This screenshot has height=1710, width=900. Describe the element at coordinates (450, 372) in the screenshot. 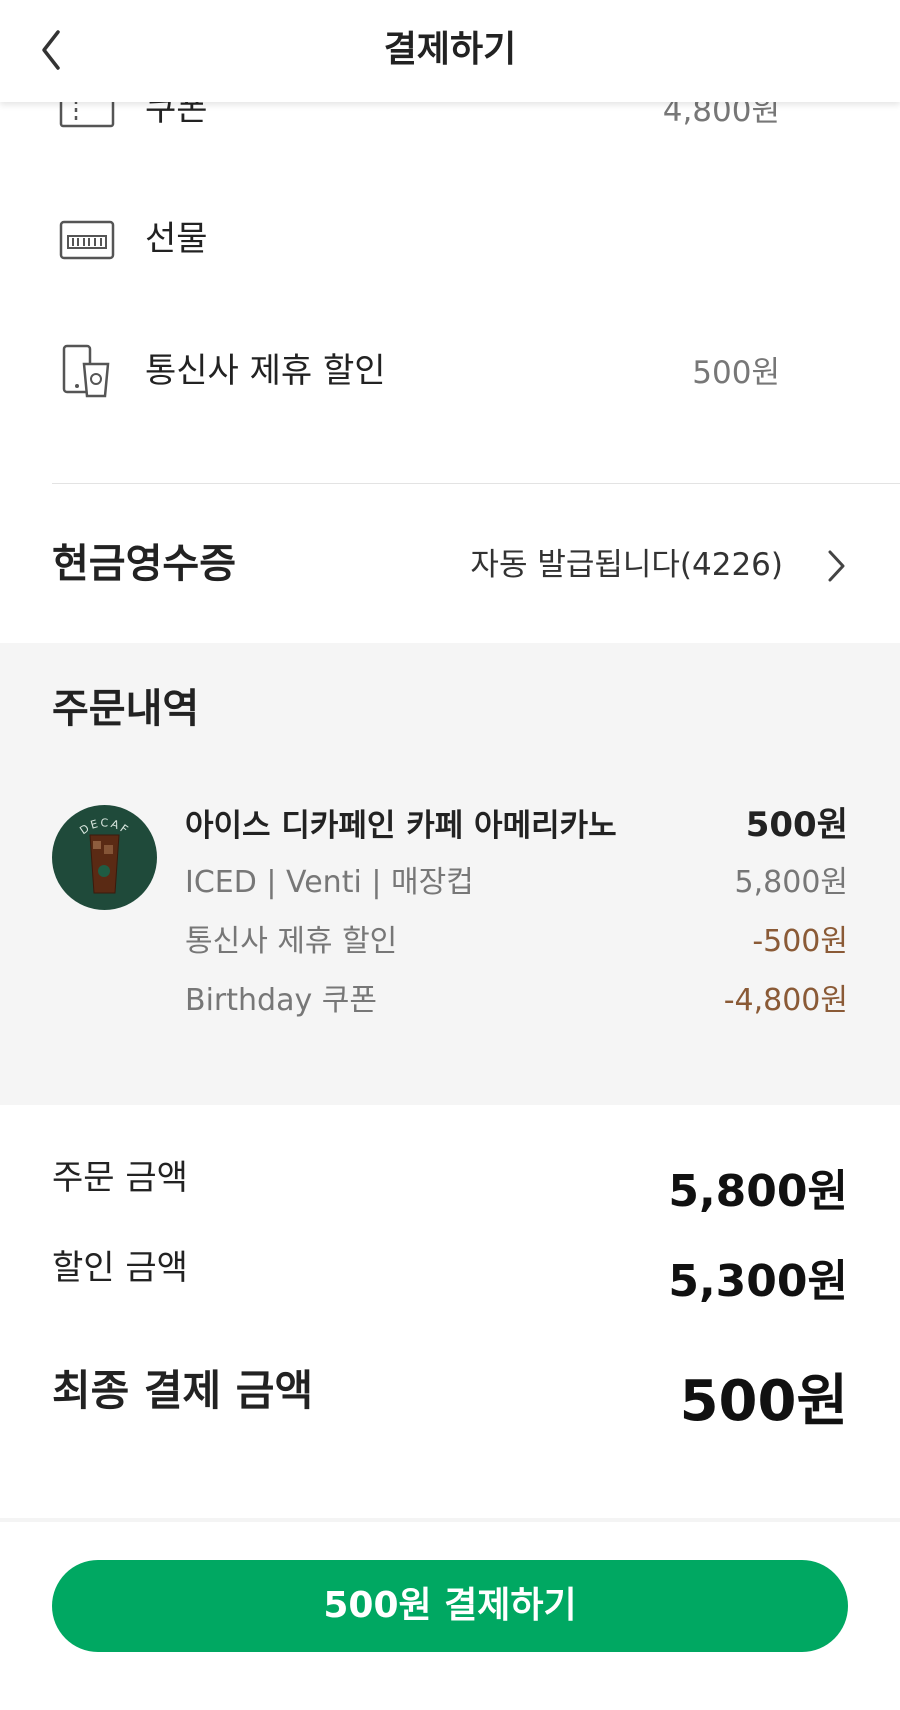

I see `payment-method-telecom: 통신사 제휴 할인 500원` at that location.